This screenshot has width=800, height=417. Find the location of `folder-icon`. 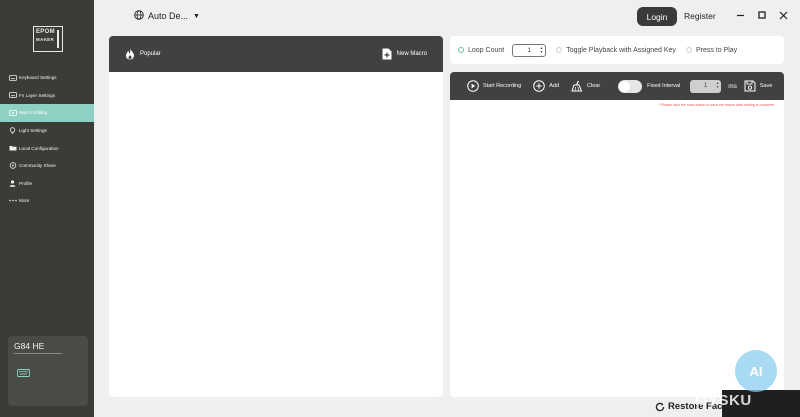

folder-icon is located at coordinates (12, 148).